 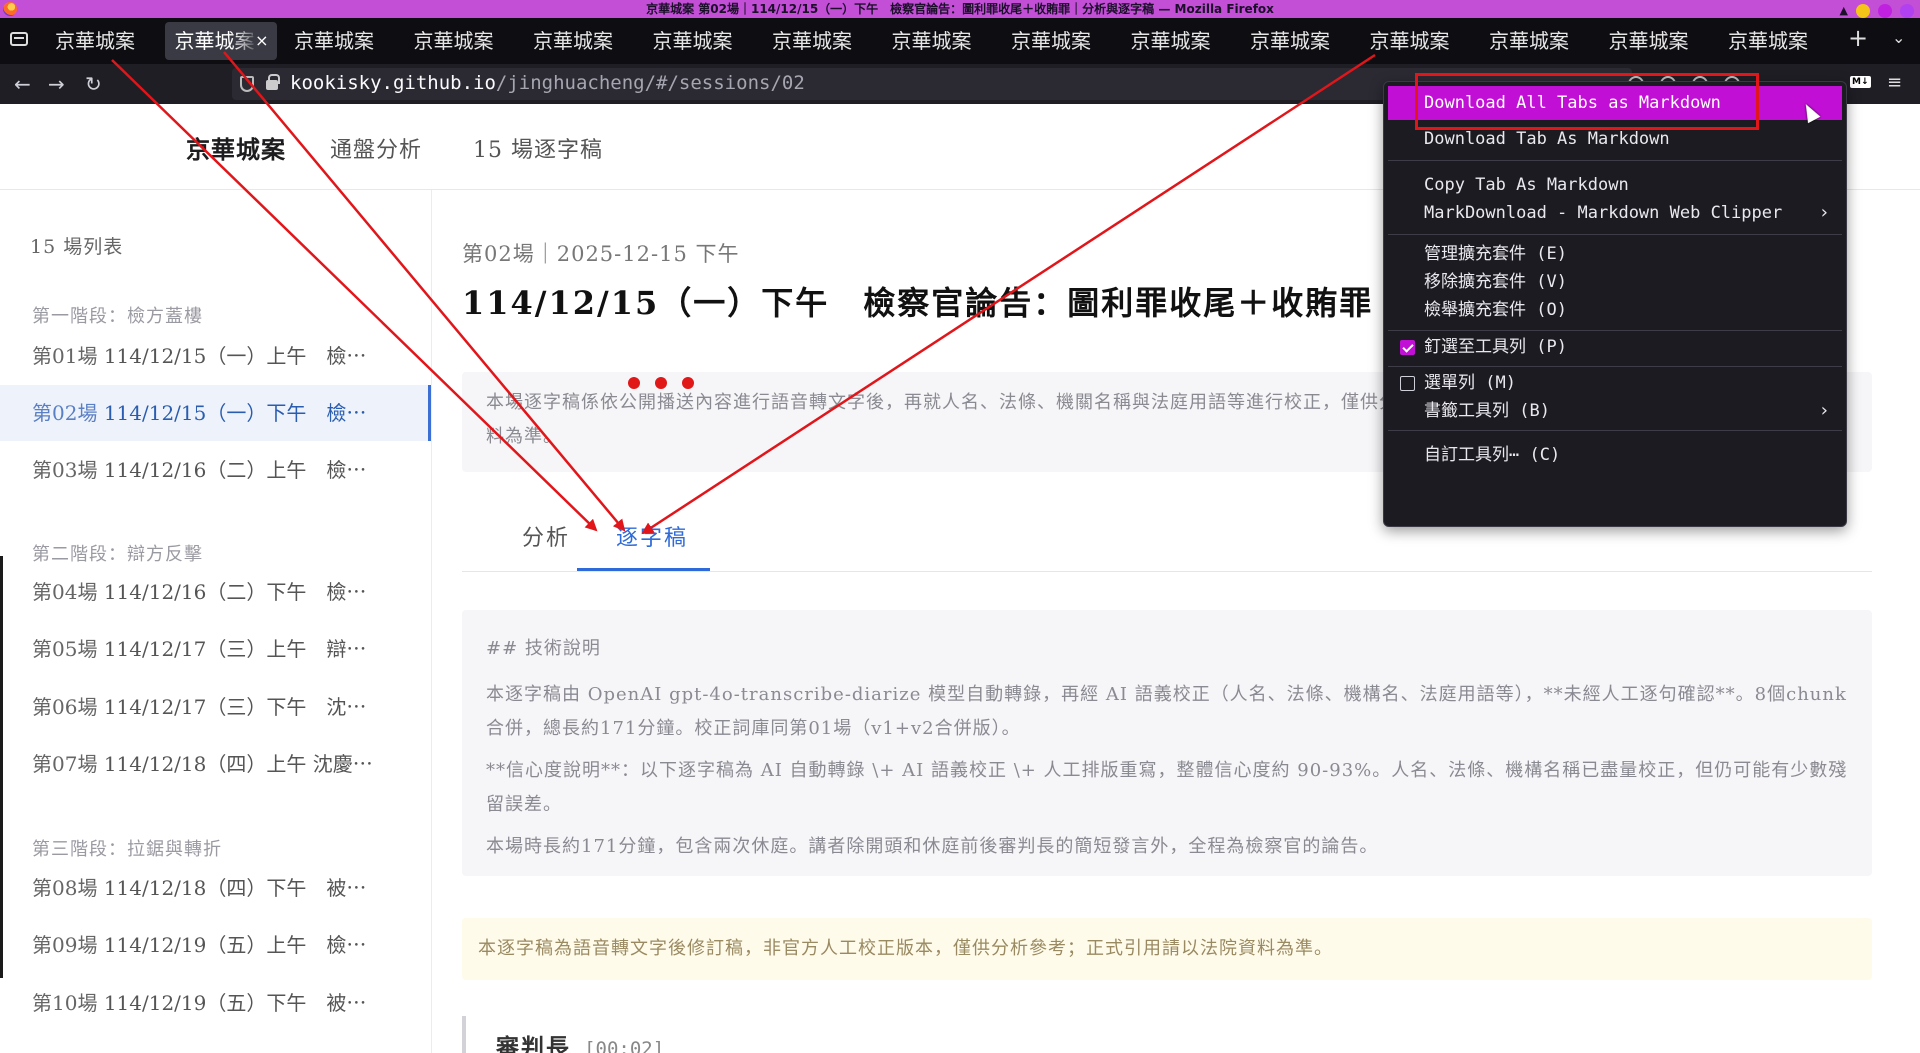 I want to click on page-title: 114/12/15（一）下午 檢察官論告：圖利罪收尾＋收賄罪, so click(x=918, y=303).